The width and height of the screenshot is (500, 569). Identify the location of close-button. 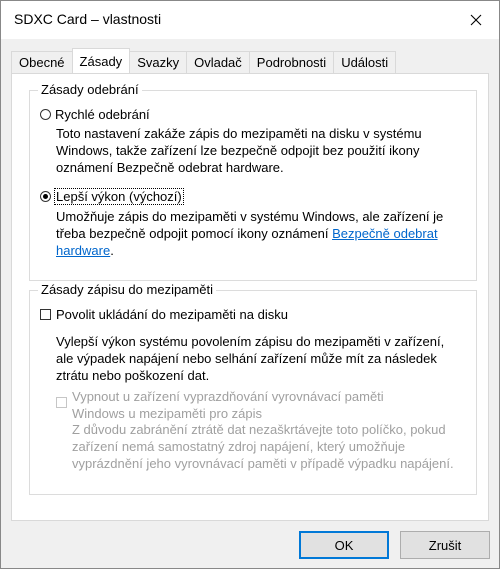
(476, 20).